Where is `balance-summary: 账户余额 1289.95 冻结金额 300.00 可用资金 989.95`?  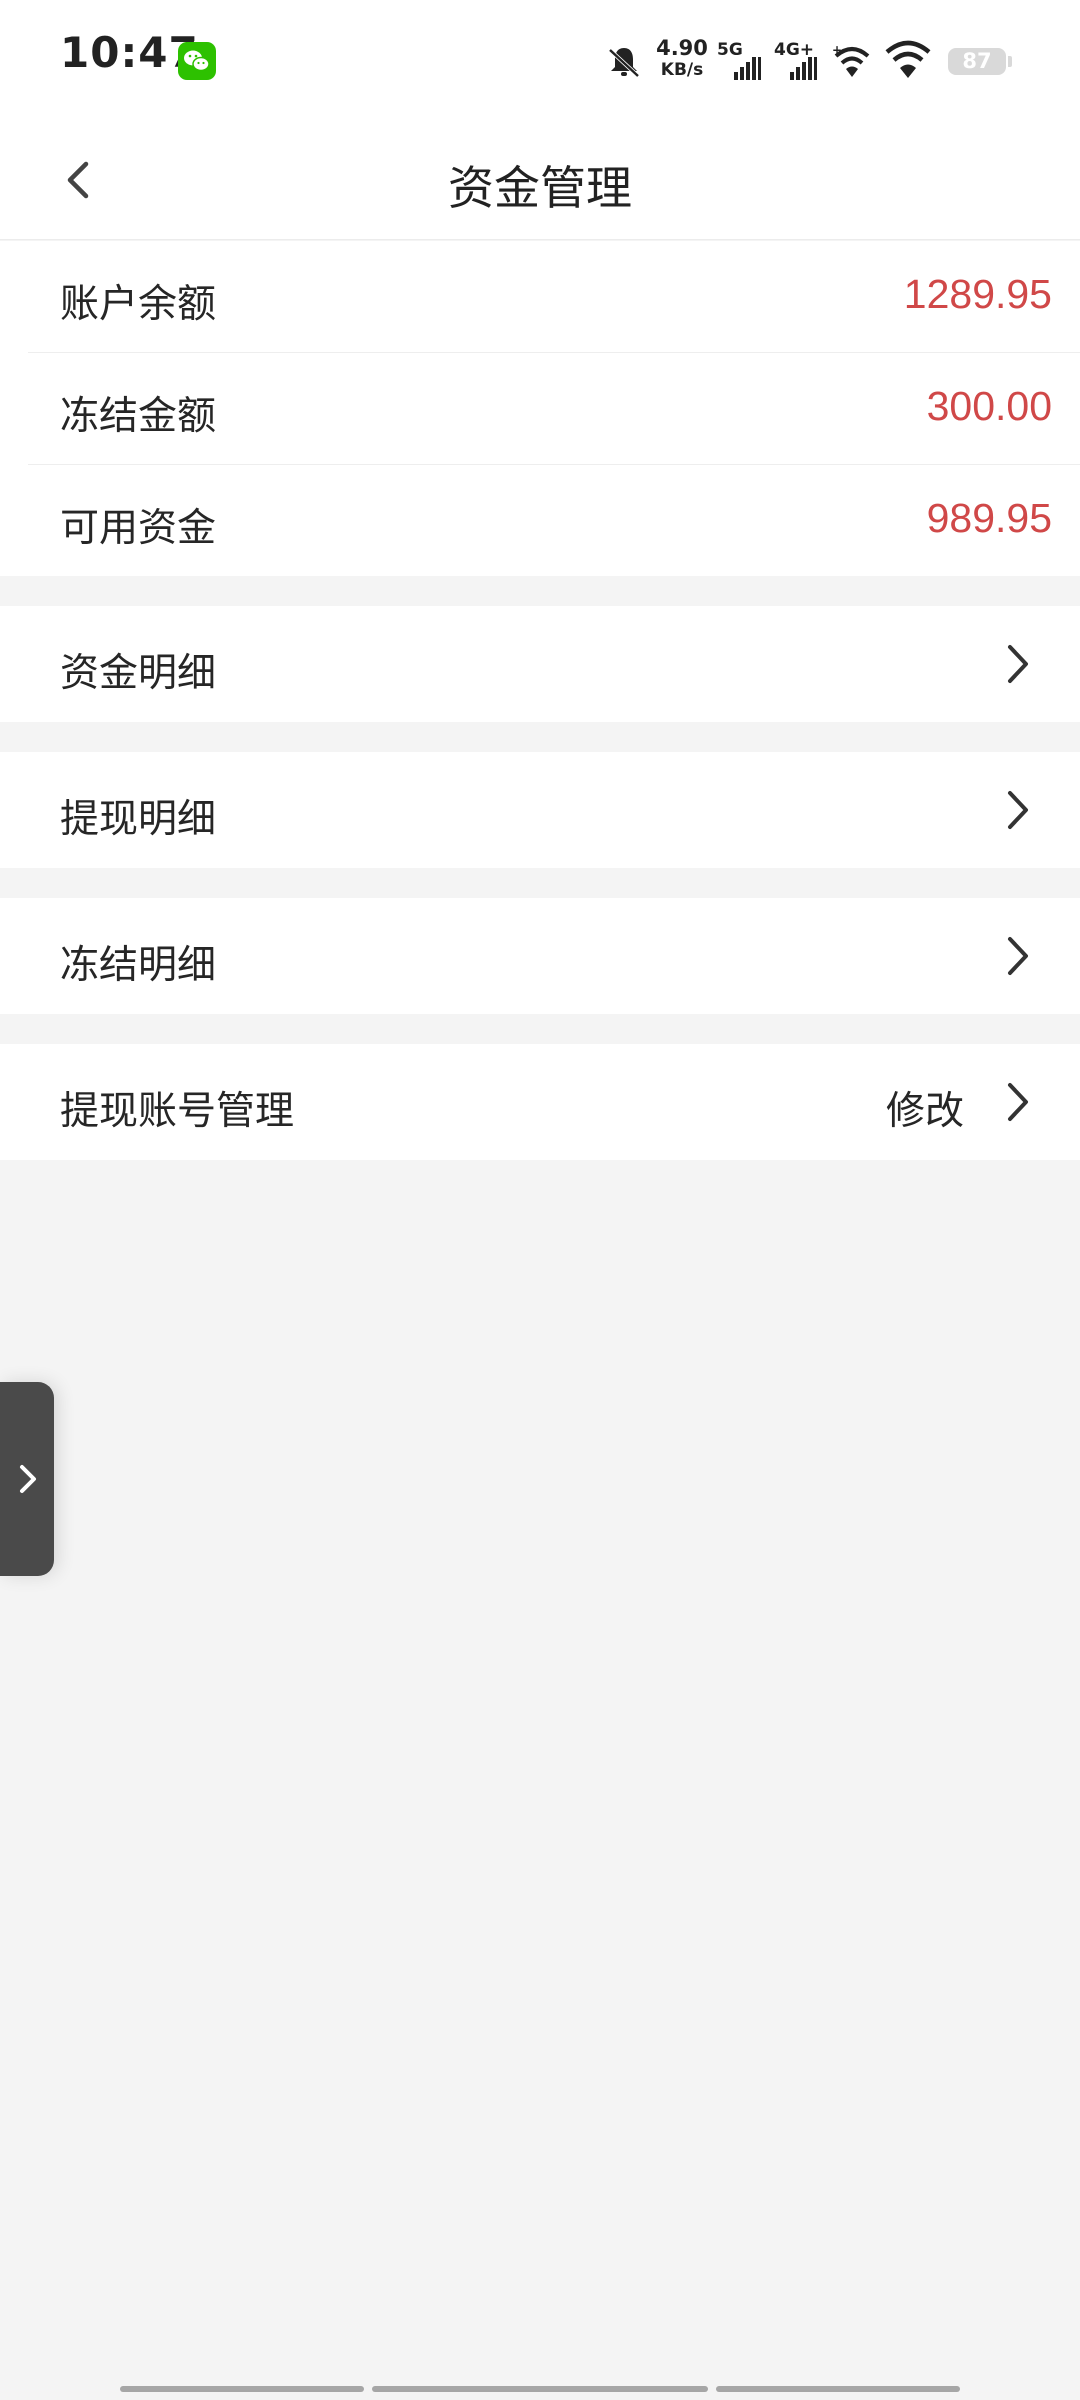 balance-summary: 账户余额 1289.95 冻结金额 300.00 可用资金 989.95 is located at coordinates (540, 408).